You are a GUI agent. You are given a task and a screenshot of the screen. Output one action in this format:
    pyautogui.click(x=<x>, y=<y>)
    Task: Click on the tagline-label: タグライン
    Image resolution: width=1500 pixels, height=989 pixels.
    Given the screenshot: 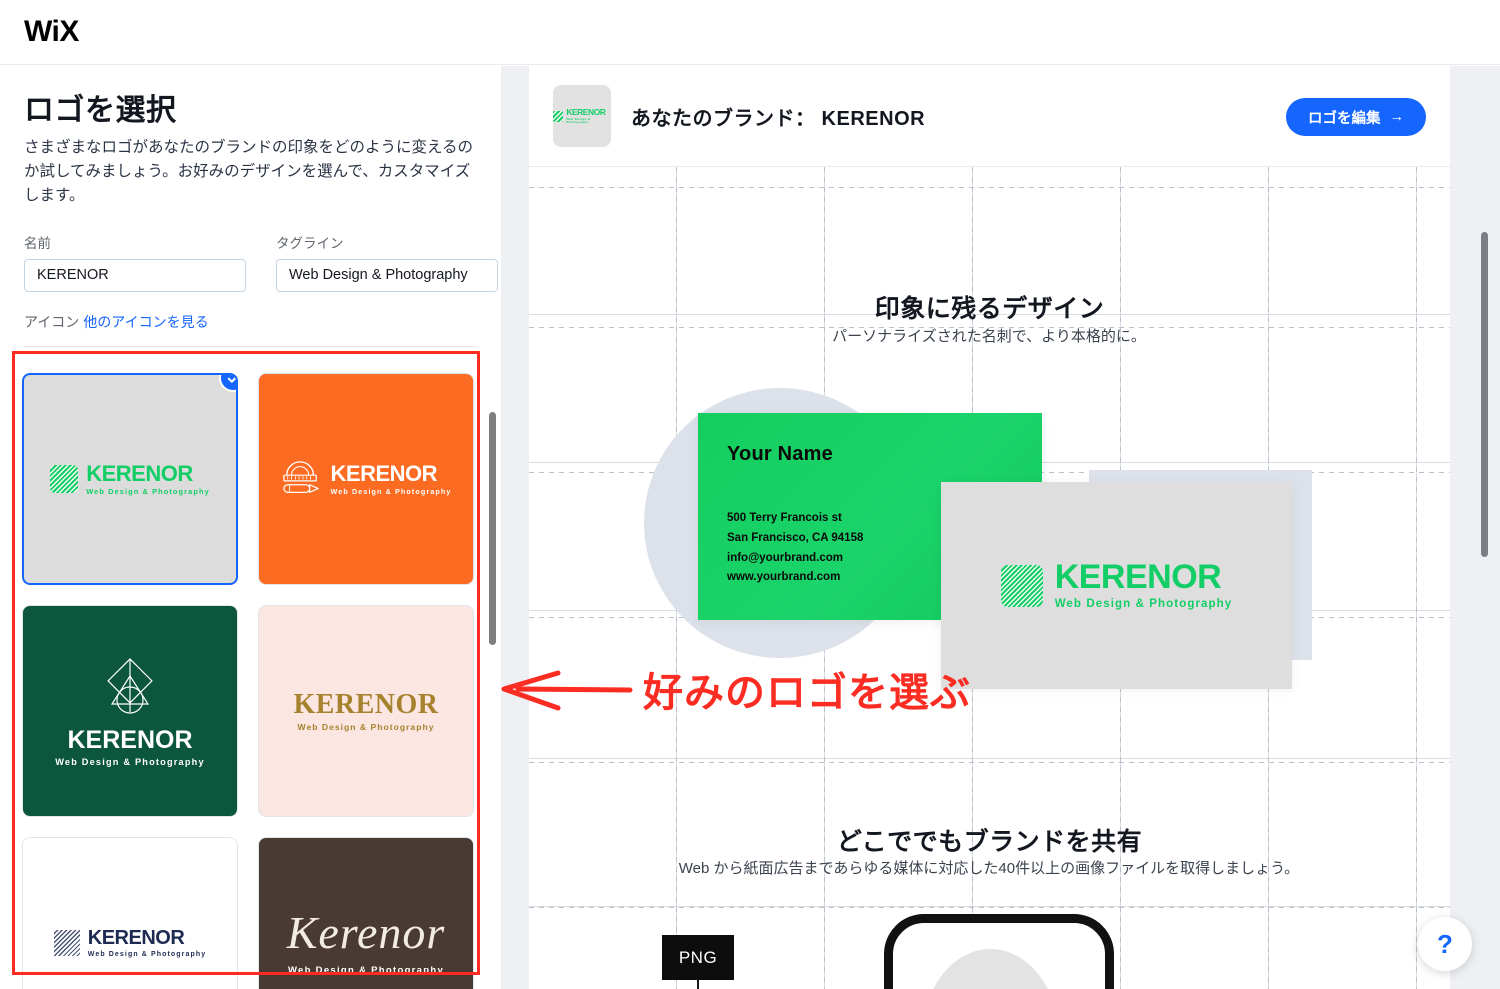 What is the action you would take?
    pyautogui.click(x=310, y=243)
    